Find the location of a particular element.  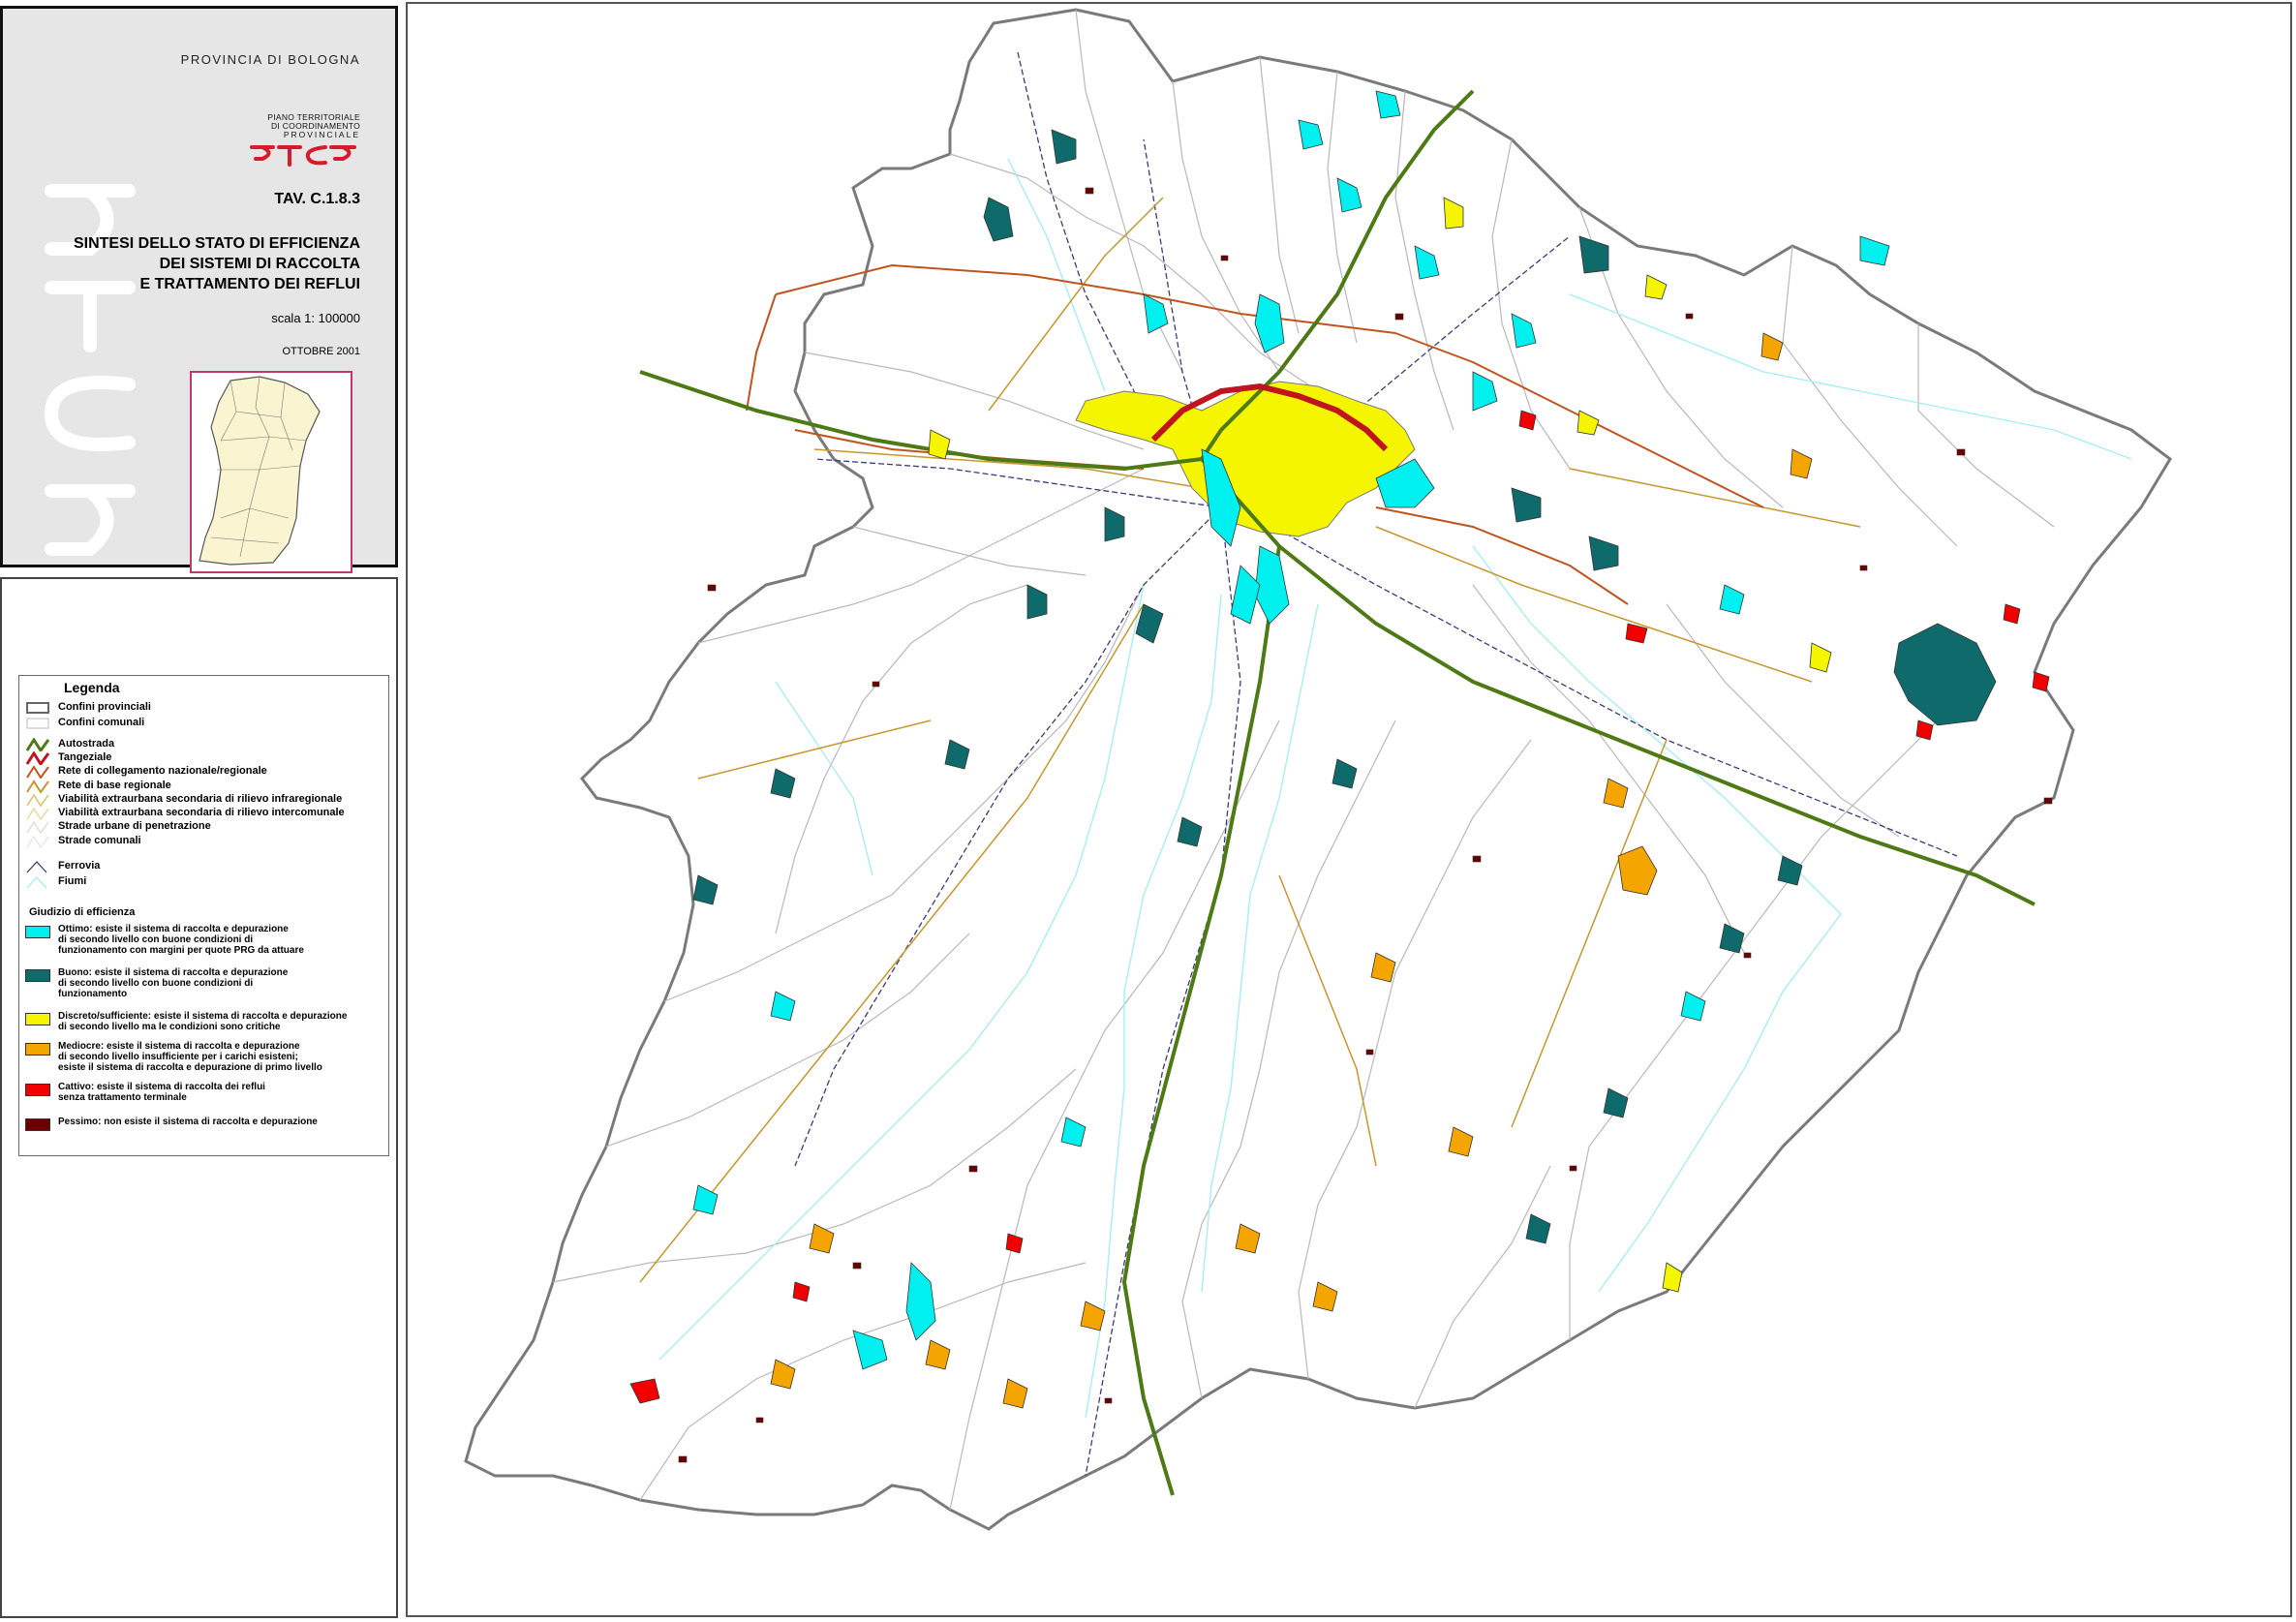

inset-locator-map is located at coordinates (271, 472).